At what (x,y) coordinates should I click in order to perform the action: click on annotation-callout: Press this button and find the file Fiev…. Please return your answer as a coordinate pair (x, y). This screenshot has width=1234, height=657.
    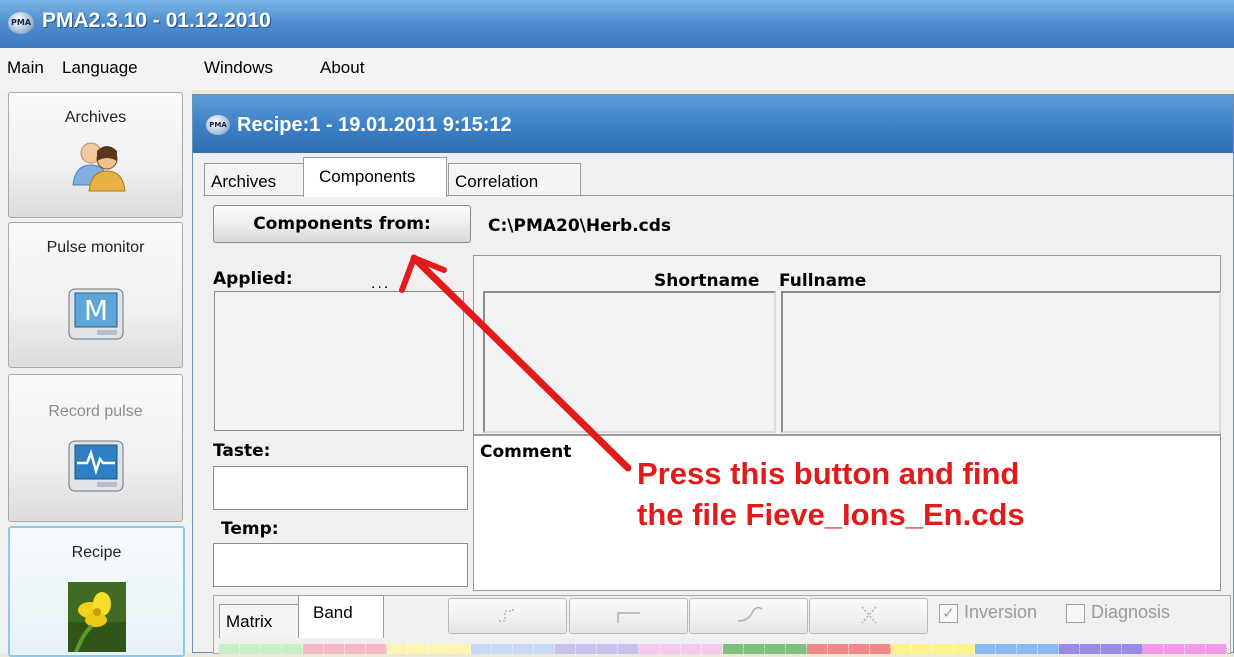
    Looking at the image, I should click on (831, 494).